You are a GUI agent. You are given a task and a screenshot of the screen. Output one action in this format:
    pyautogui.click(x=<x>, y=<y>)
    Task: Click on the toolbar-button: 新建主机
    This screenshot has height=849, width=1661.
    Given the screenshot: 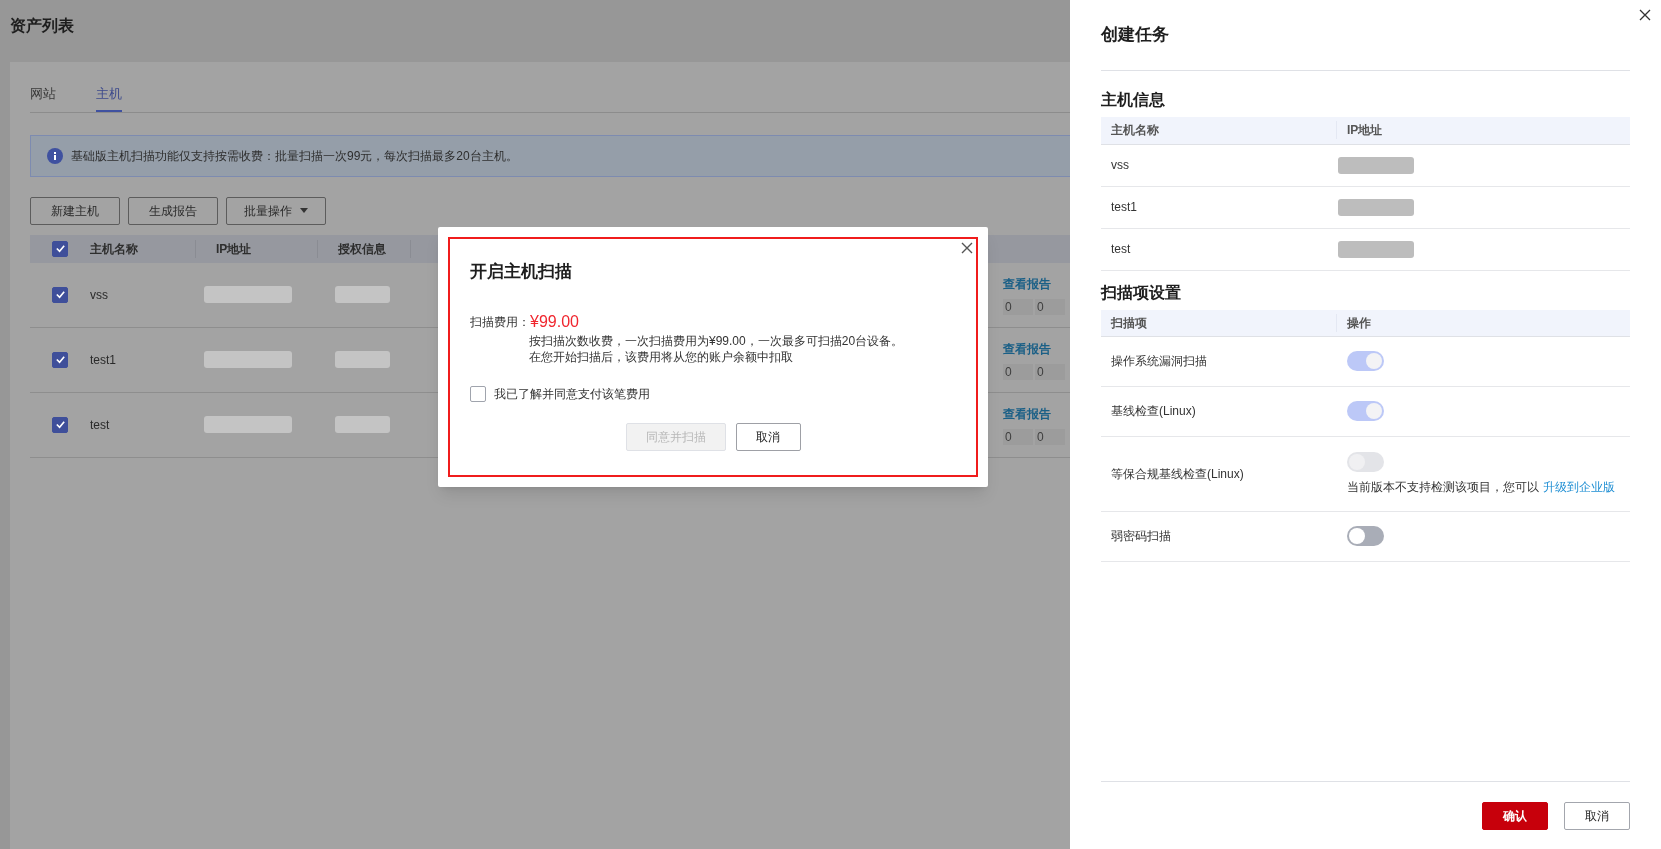 What is the action you would take?
    pyautogui.click(x=75, y=210)
    